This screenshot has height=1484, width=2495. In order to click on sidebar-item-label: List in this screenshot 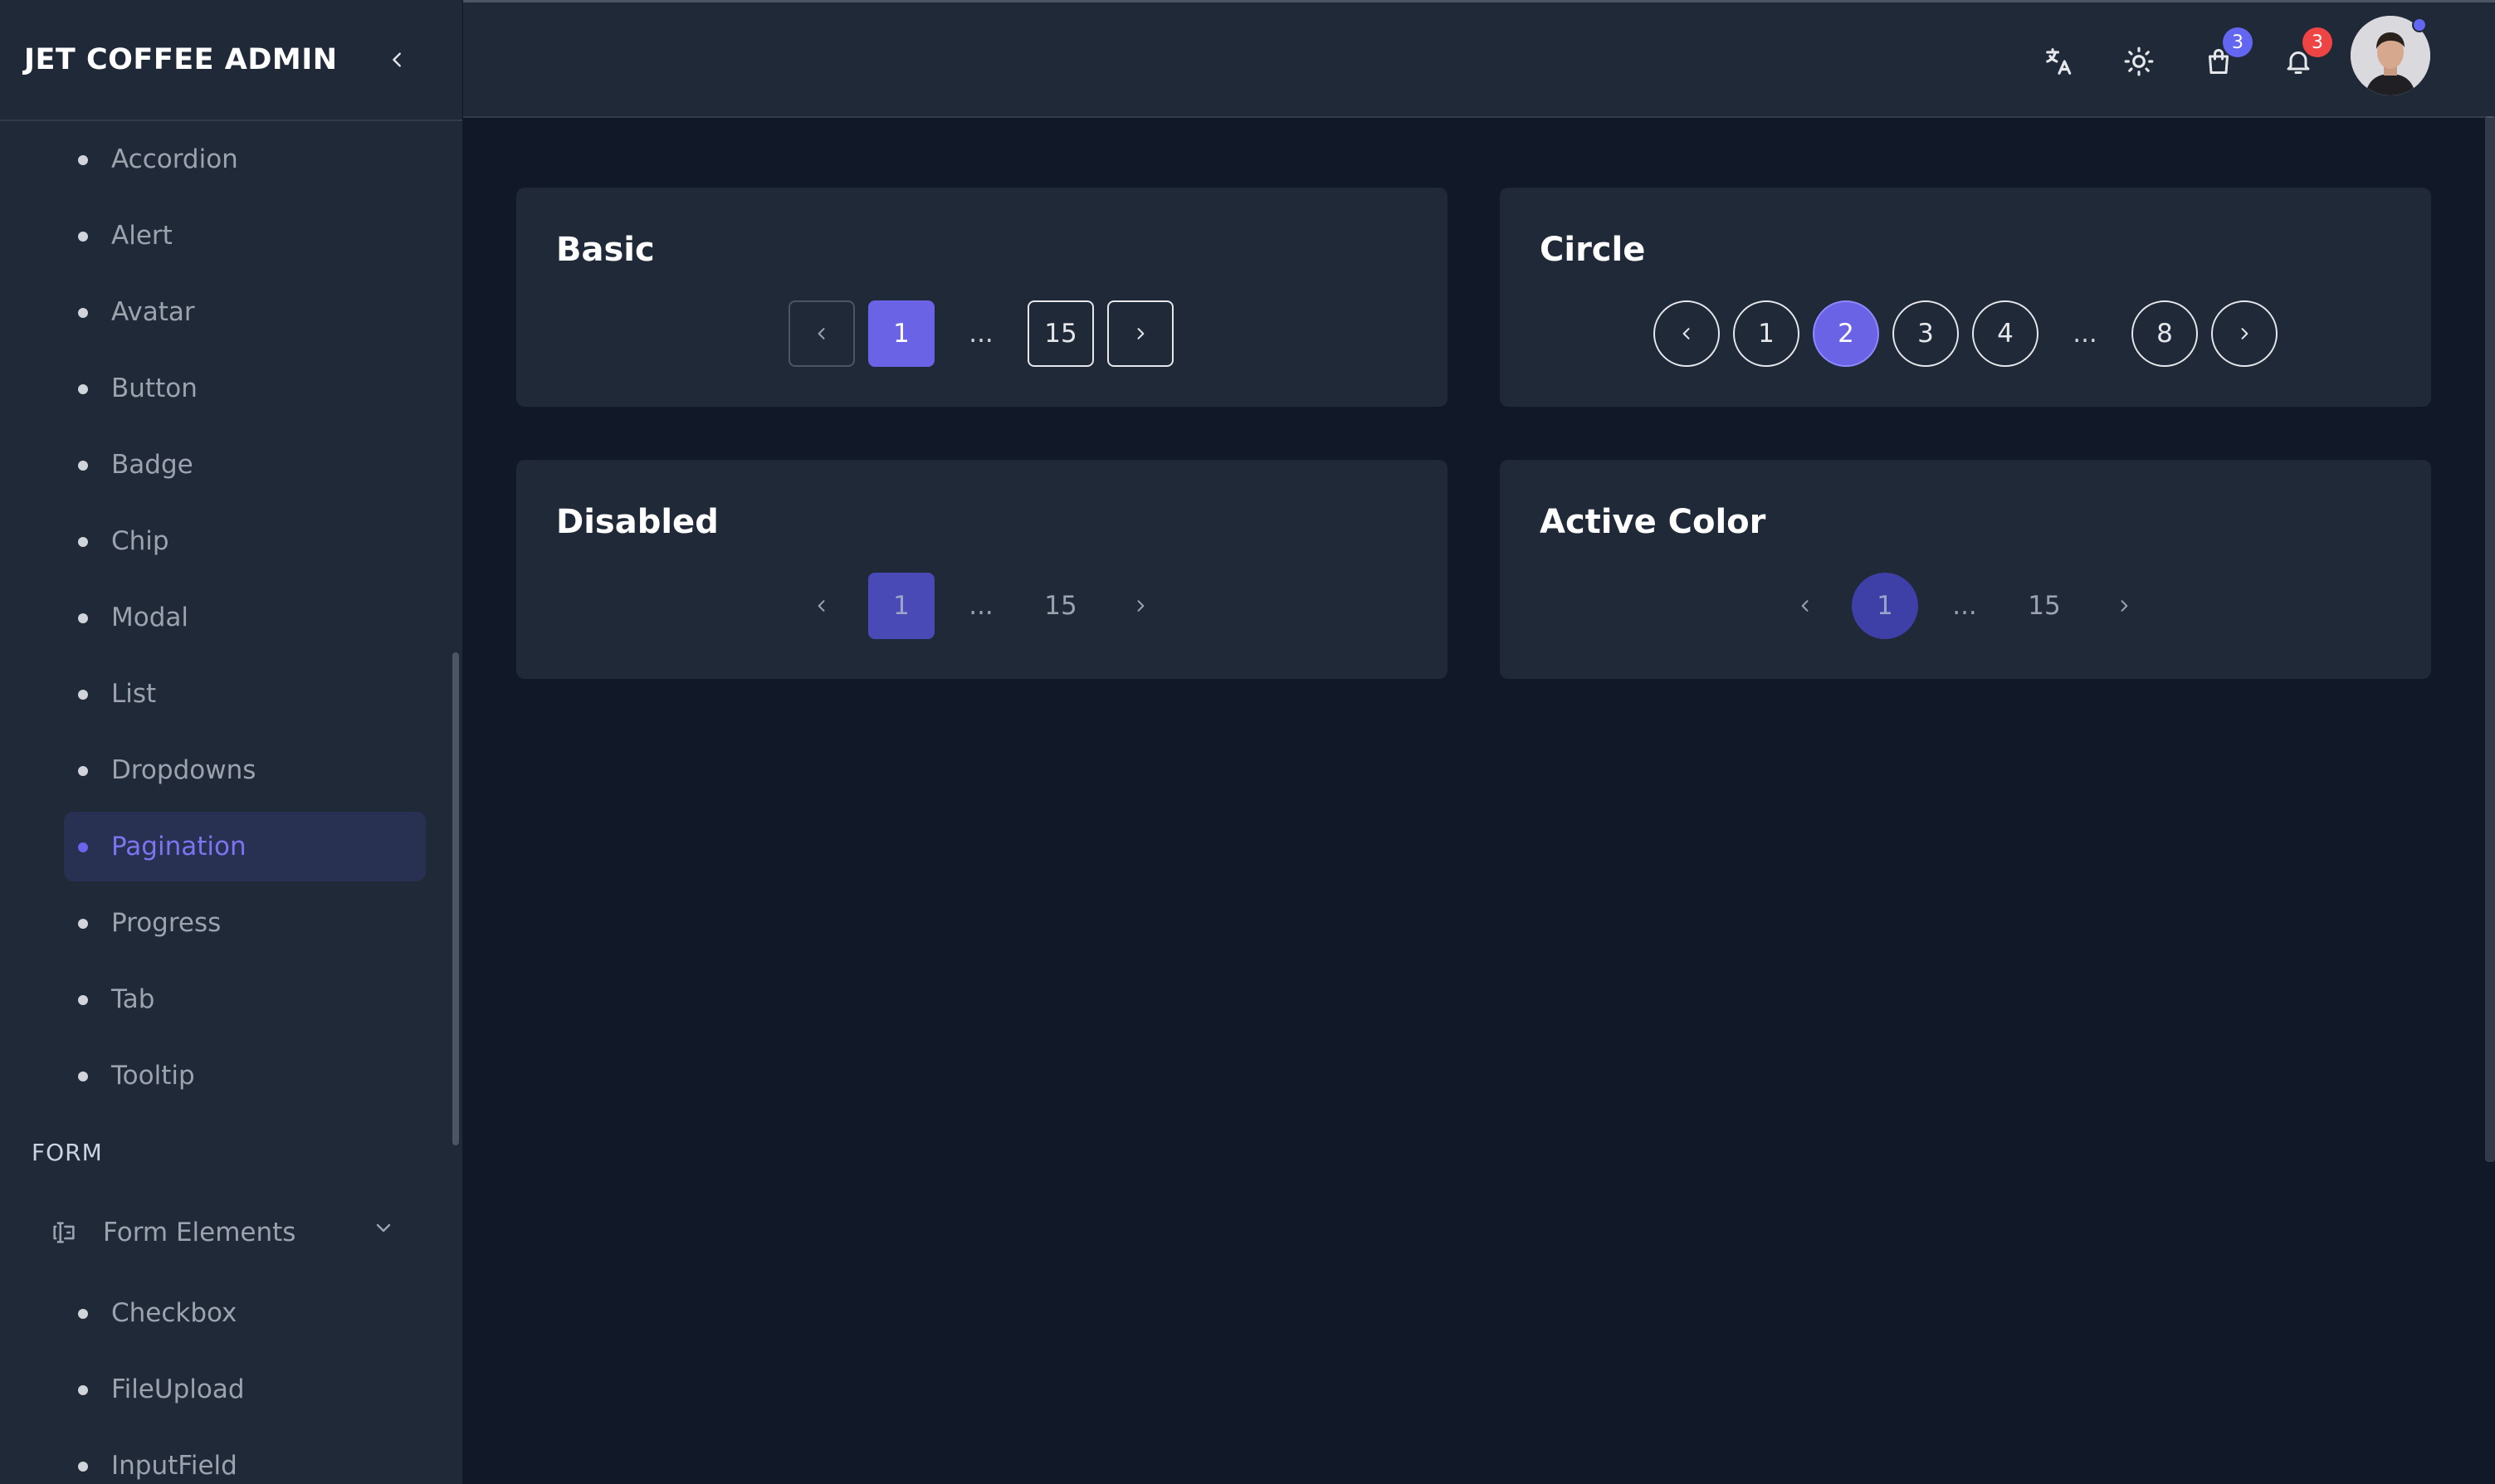, I will do `click(134, 694)`.